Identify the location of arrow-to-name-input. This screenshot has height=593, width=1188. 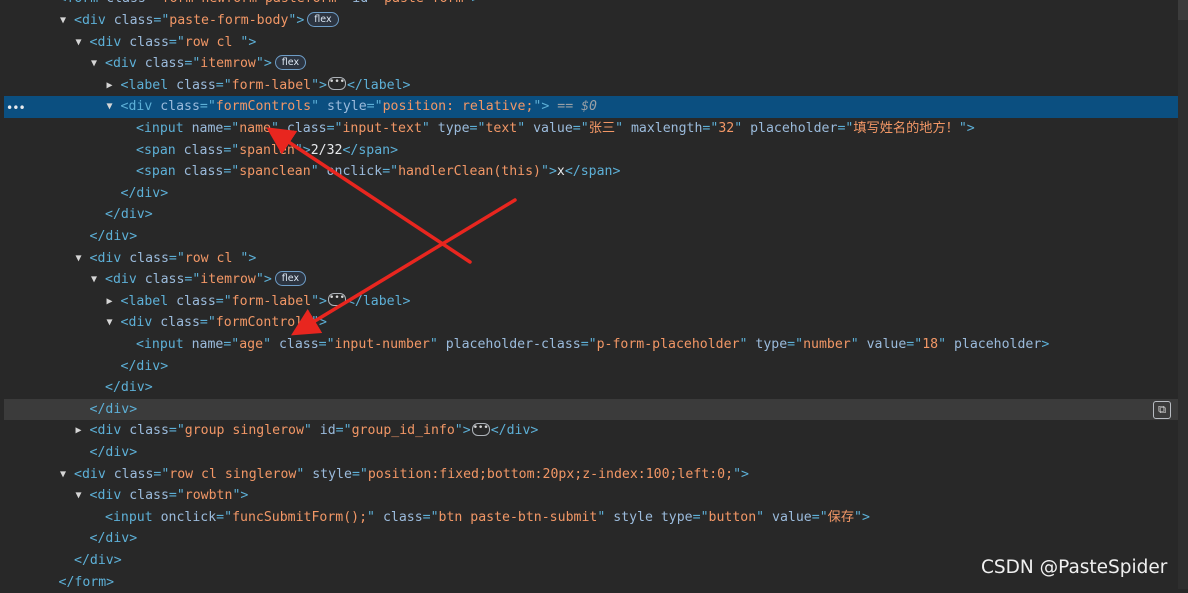
(369, 195).